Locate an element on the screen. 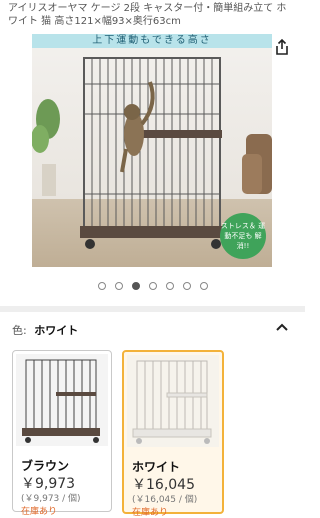 Image resolution: width=320 pixels, height=518 pixels. plant-illustration is located at coordinates (46, 147).